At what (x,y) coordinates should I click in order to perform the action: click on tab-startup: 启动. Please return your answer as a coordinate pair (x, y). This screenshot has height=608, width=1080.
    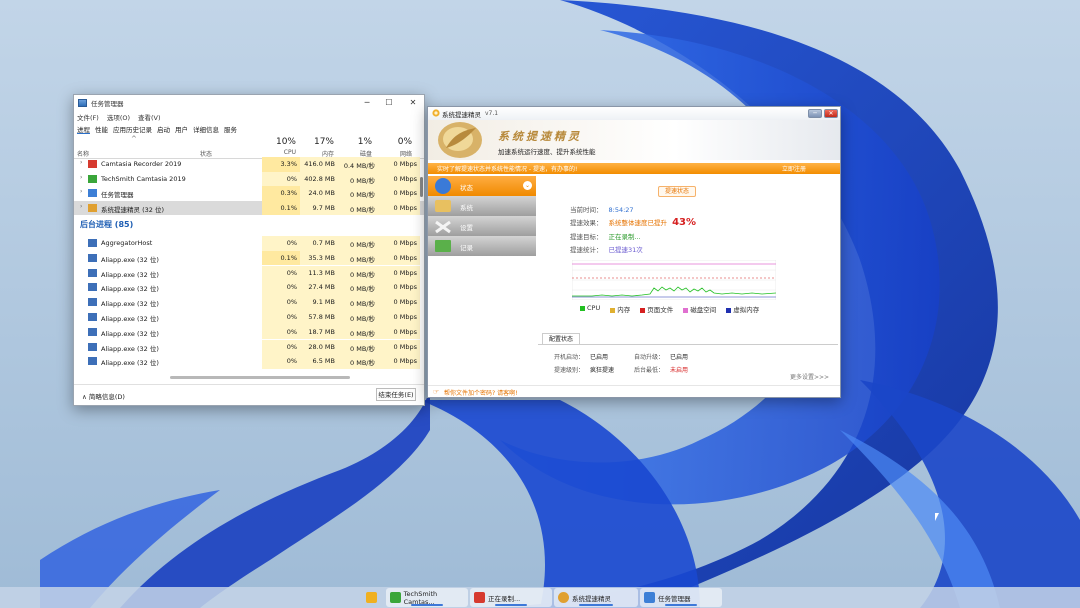
    Looking at the image, I should click on (163, 129).